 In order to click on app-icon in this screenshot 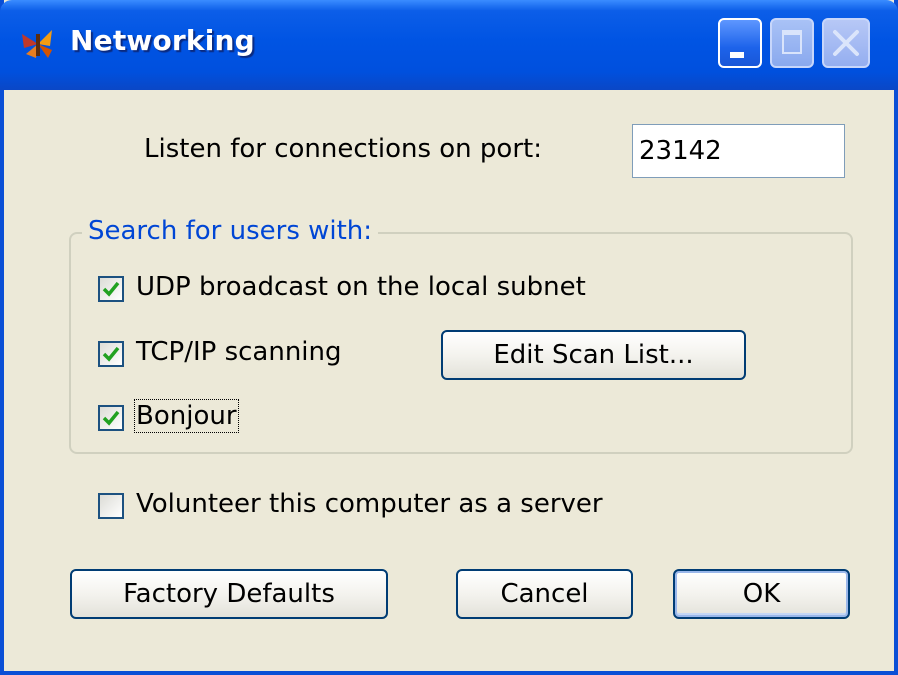, I will do `click(37, 44)`.